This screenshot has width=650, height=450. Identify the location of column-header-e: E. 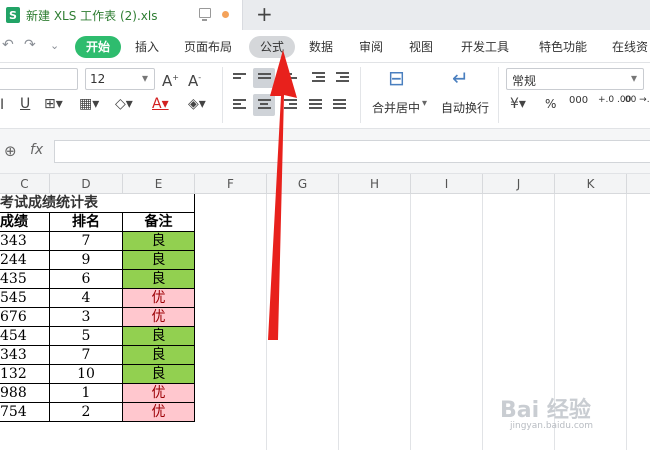
(159, 184).